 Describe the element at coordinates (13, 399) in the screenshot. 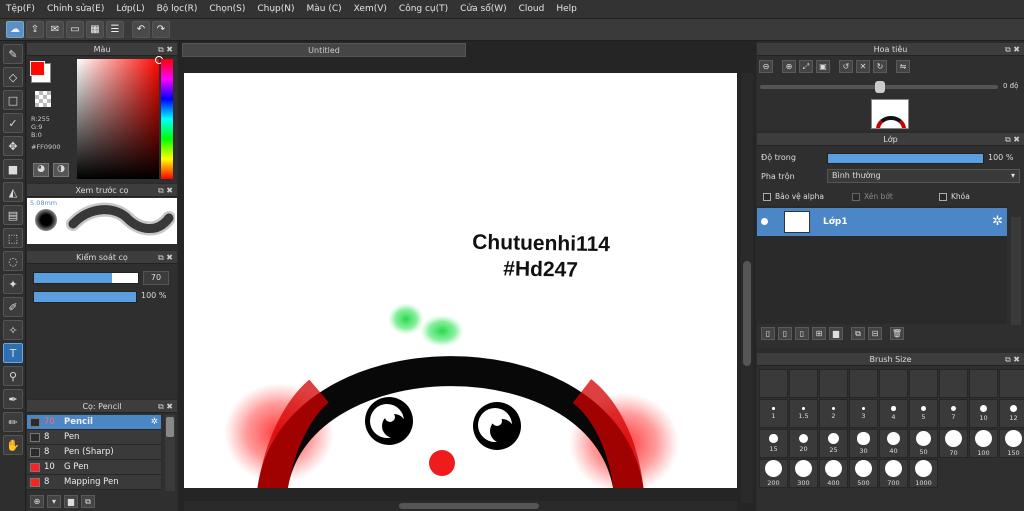

I see `eyedropper-icon: ✒` at that location.